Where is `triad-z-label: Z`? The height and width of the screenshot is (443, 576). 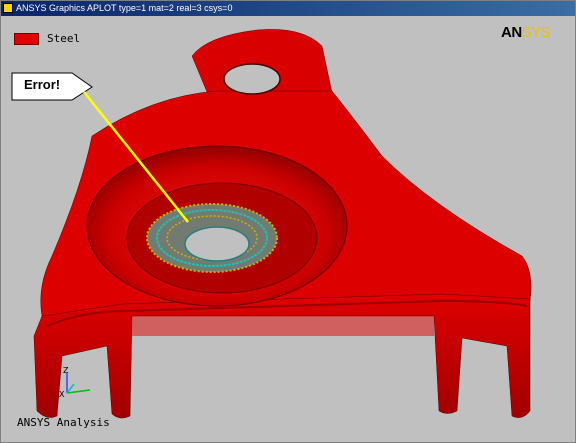 triad-z-label: Z is located at coordinates (66, 370).